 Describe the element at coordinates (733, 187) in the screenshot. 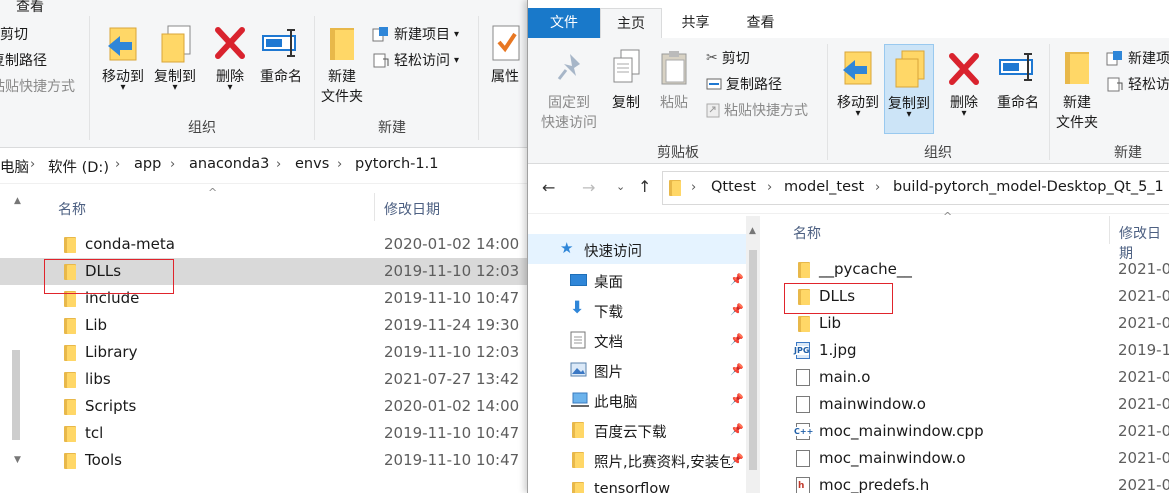

I see `breadcrumb-item: Qttest` at that location.